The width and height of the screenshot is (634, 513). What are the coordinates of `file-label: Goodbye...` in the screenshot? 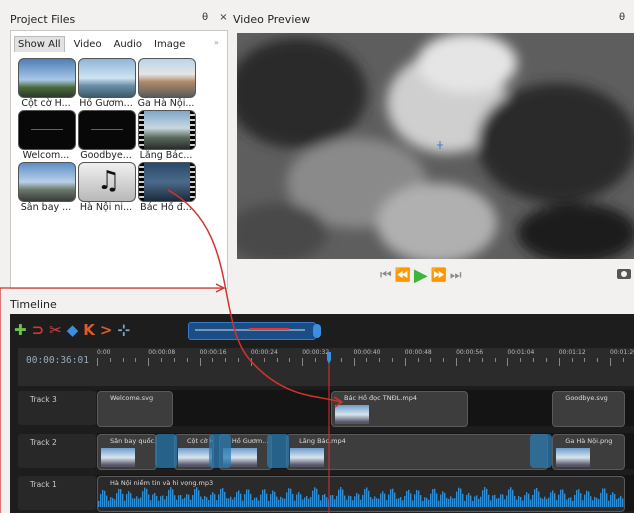 It's located at (106, 155).